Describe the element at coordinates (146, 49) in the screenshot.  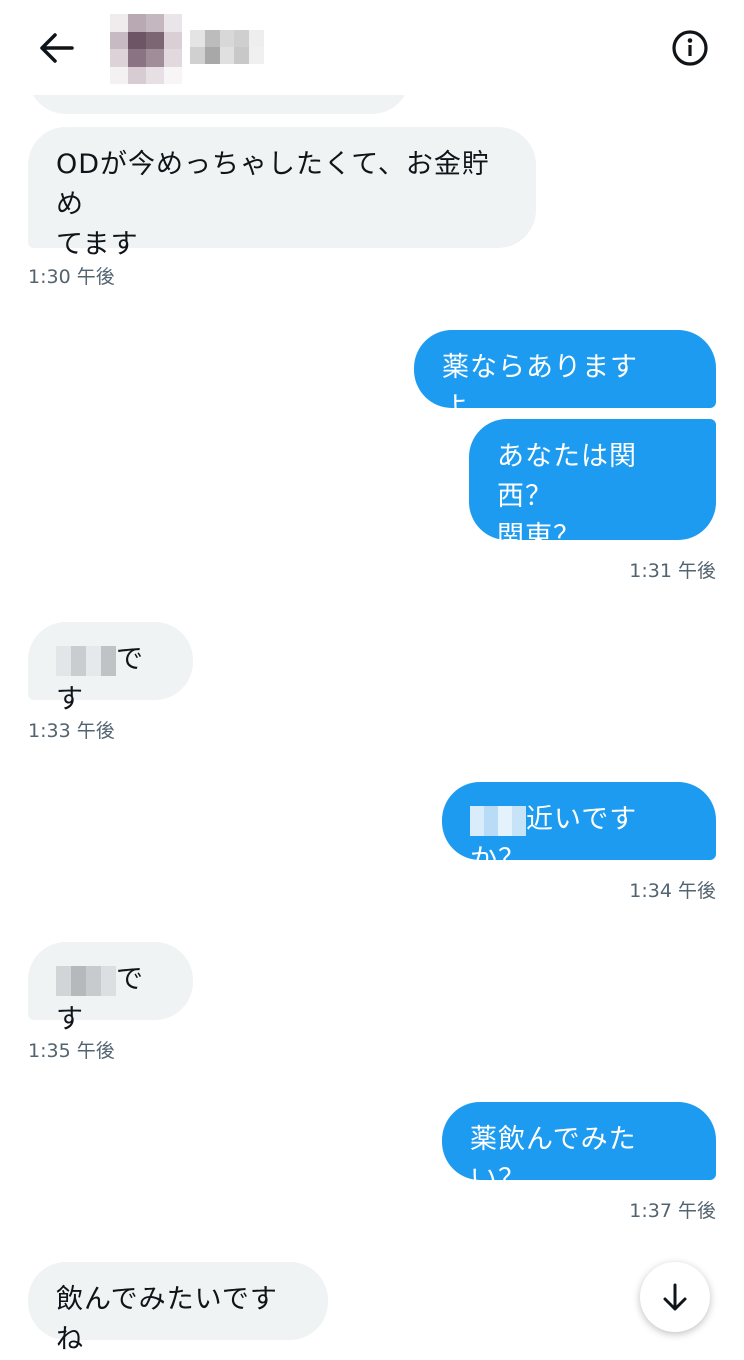
I see `avatar` at that location.